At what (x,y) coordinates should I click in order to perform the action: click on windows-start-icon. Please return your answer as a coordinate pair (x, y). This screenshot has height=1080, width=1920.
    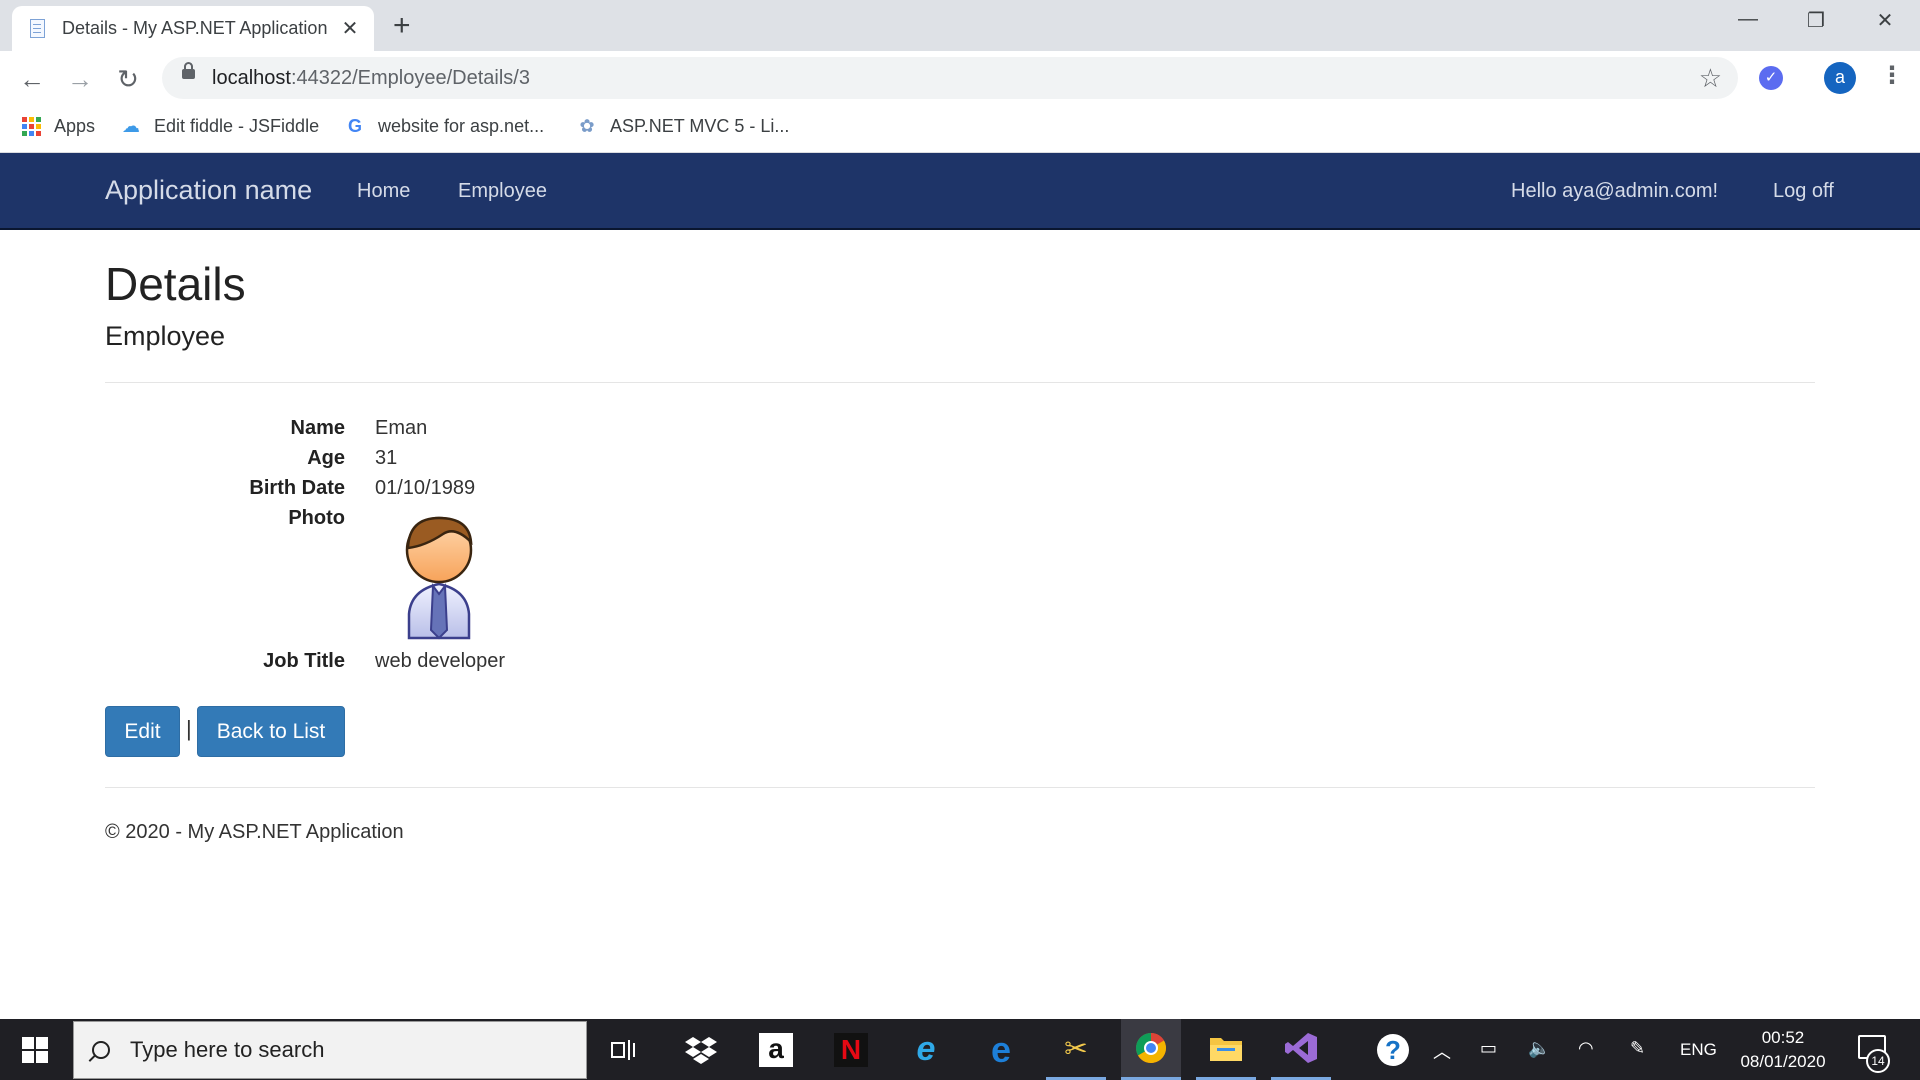
    Looking at the image, I should click on (35, 1050).